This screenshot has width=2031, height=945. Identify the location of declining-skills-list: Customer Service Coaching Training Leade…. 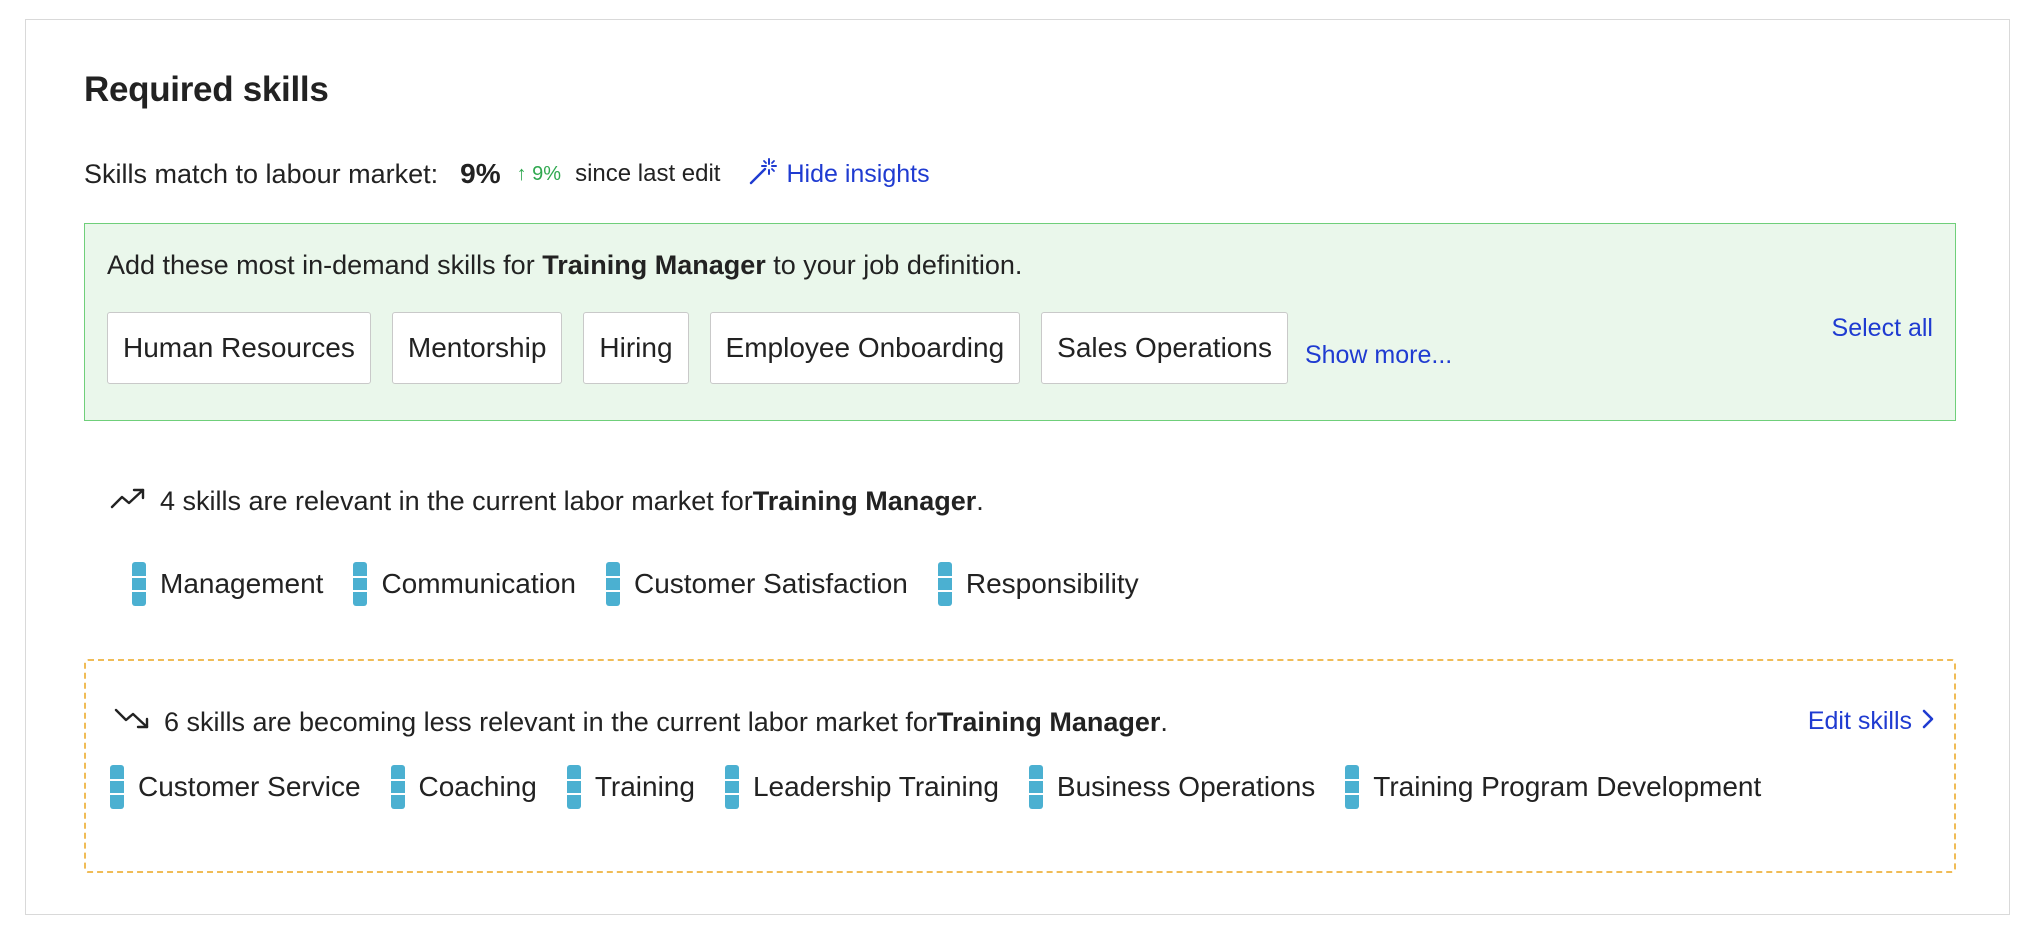
(950, 787).